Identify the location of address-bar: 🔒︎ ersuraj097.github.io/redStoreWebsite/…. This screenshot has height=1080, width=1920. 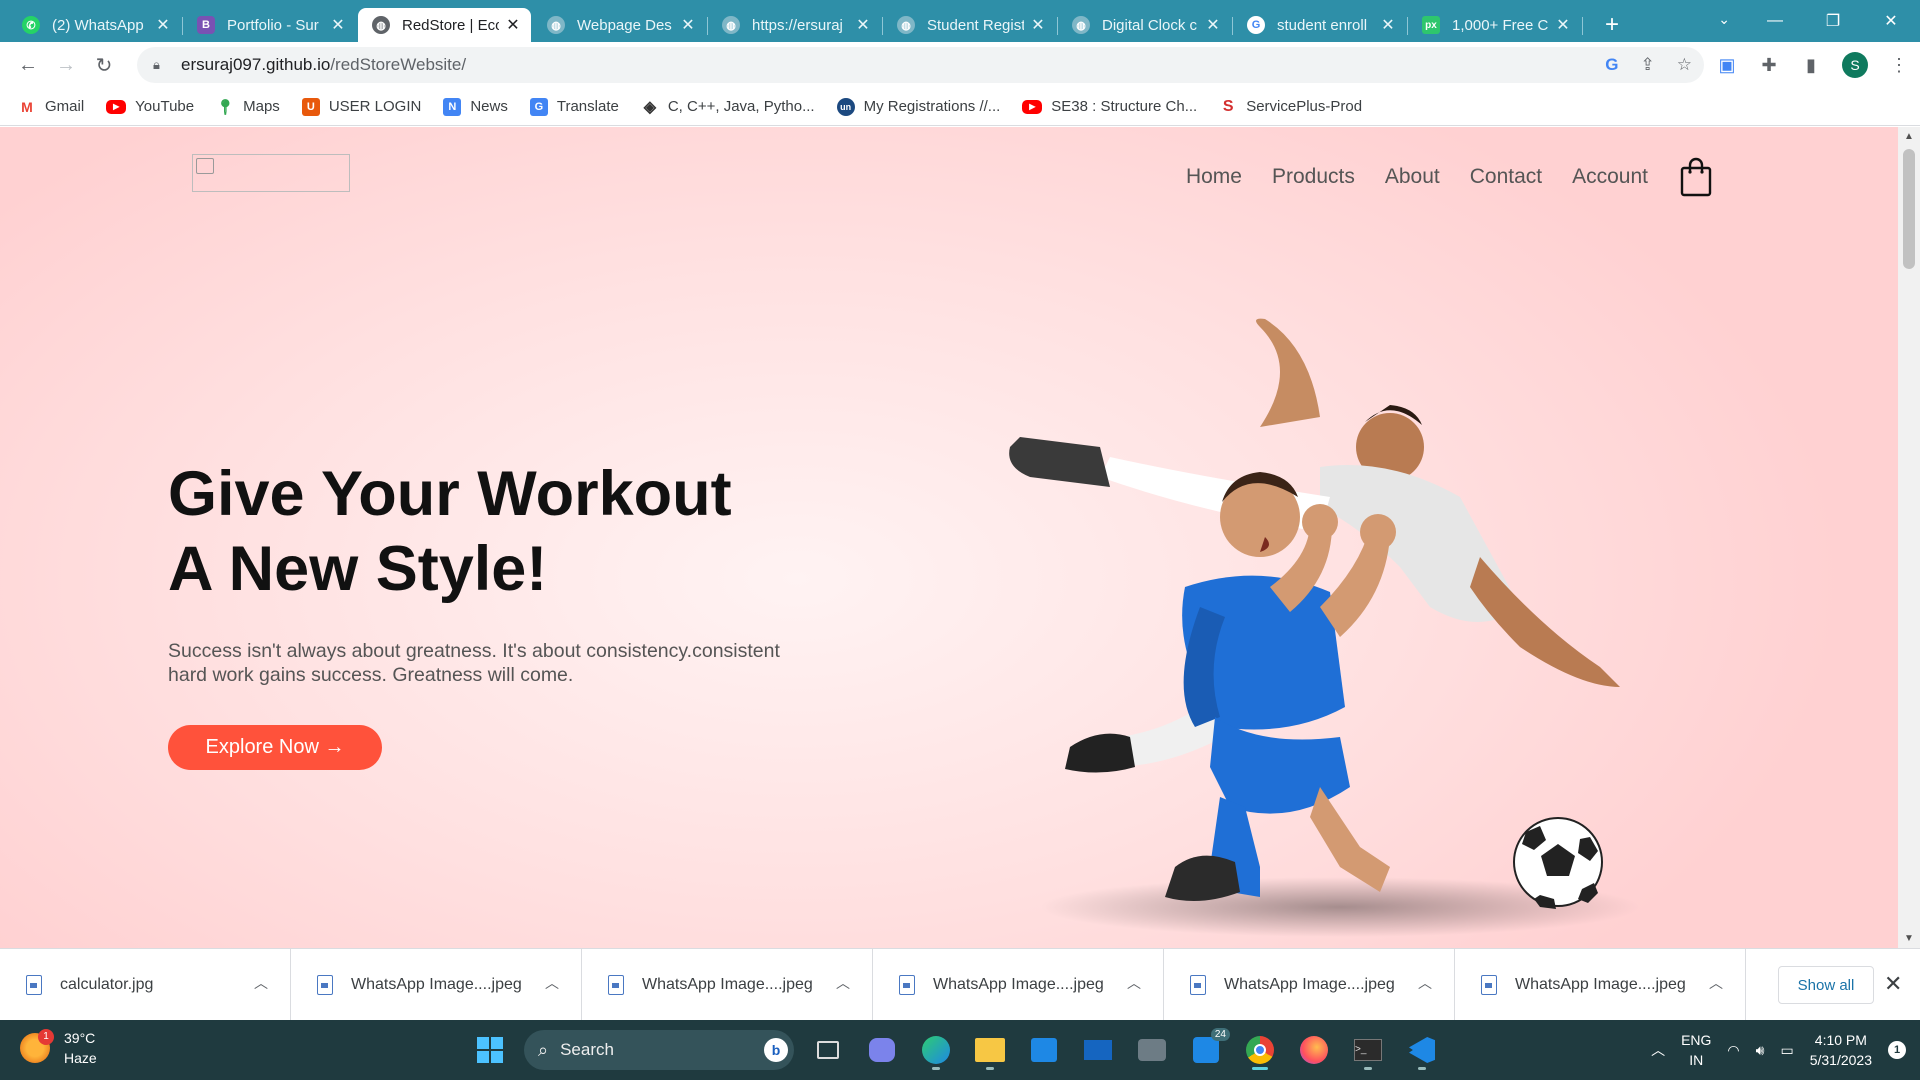
(920, 65).